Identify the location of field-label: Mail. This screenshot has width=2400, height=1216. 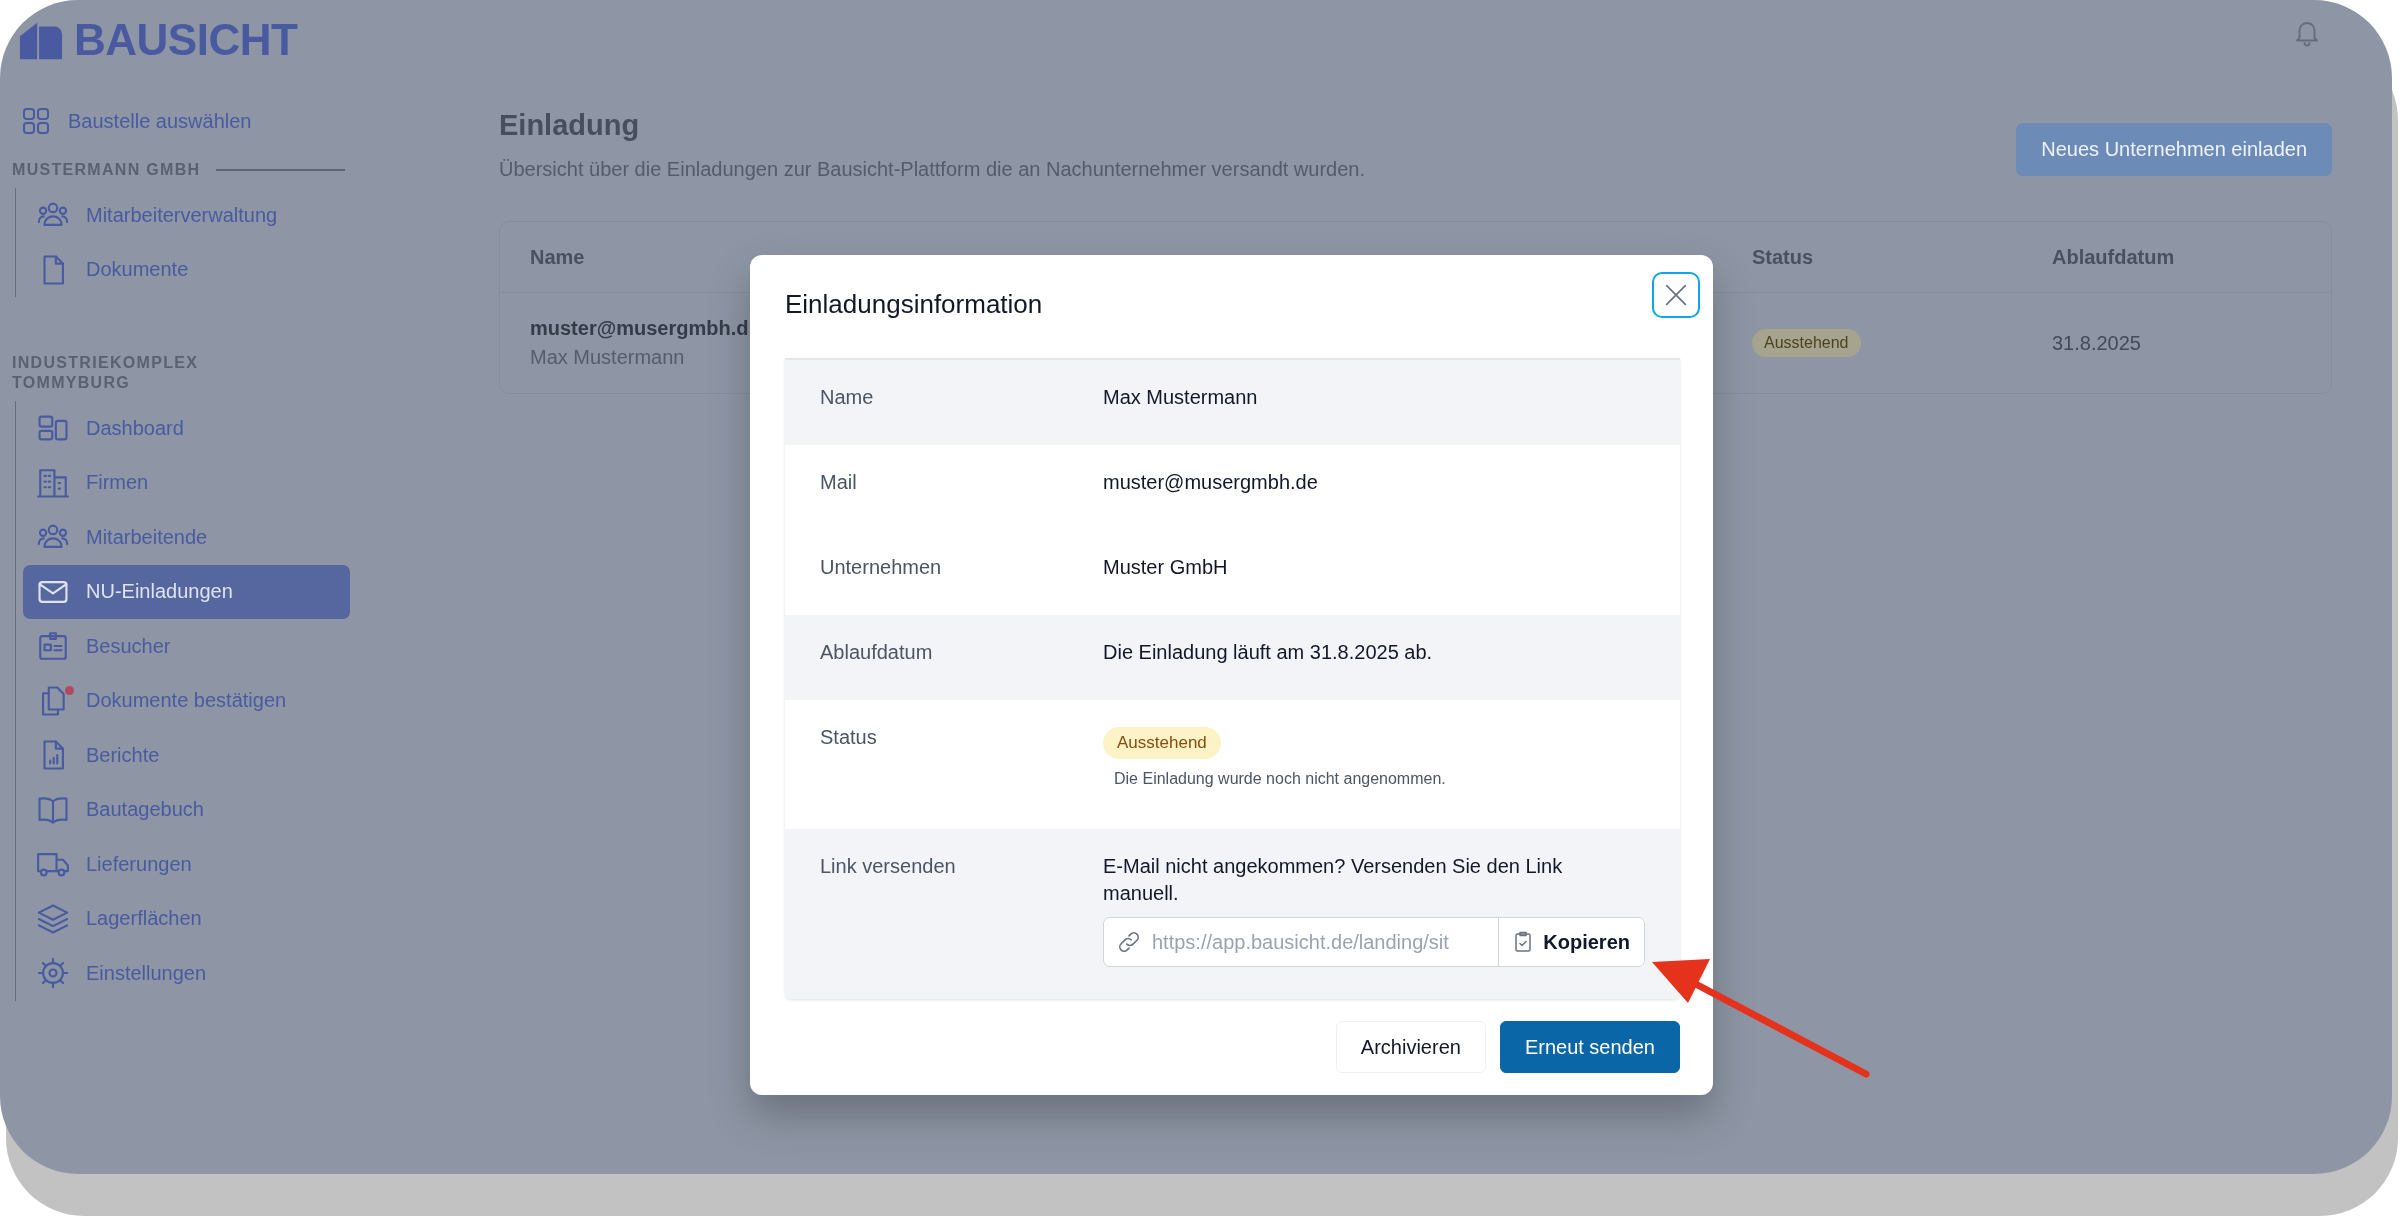
(838, 482).